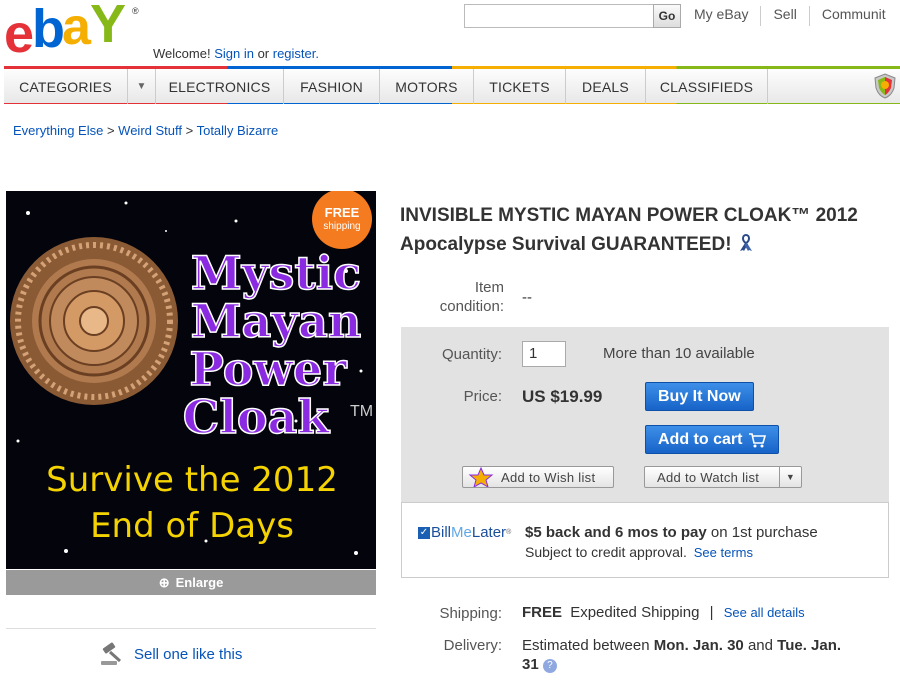 This screenshot has width=900, height=682. I want to click on quantity-input: 1, so click(544, 354).